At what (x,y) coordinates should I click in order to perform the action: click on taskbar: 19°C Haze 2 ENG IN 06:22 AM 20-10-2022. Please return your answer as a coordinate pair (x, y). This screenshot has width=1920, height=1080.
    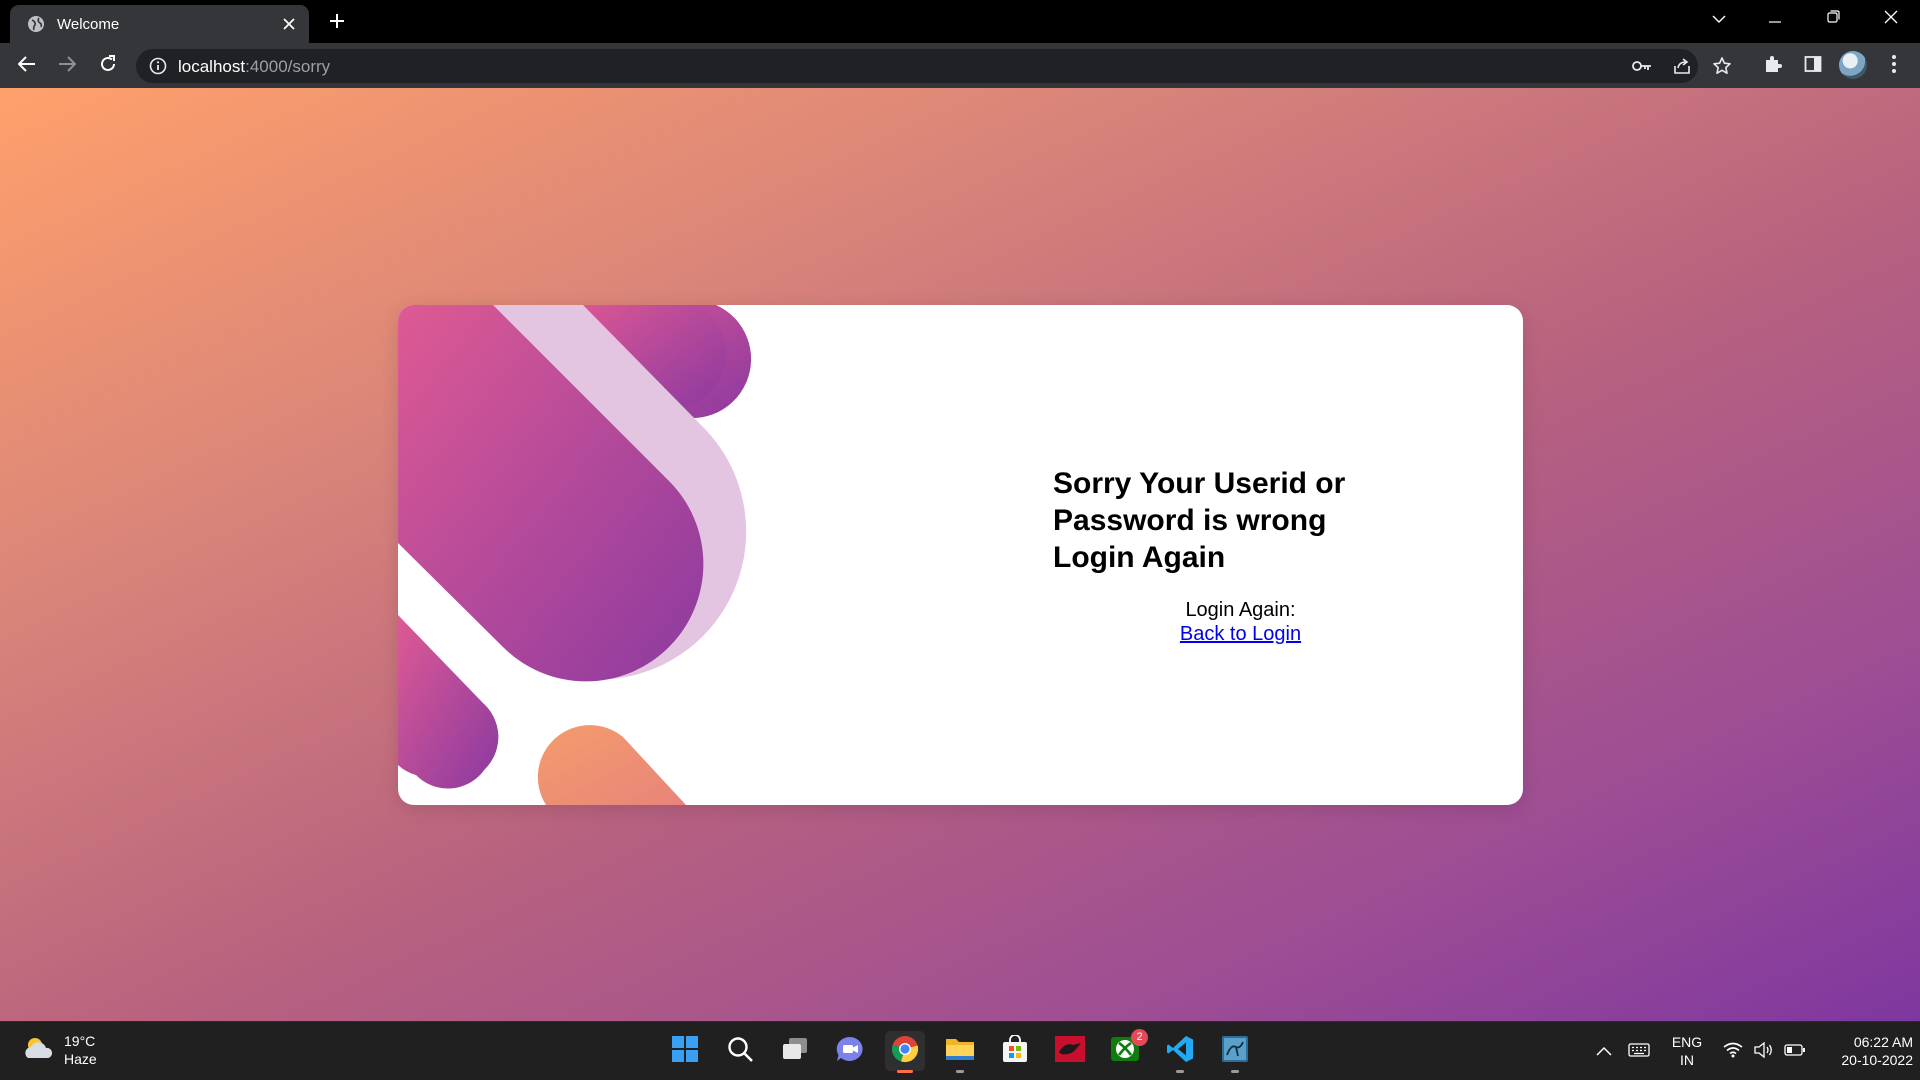
    Looking at the image, I should click on (960, 1050).